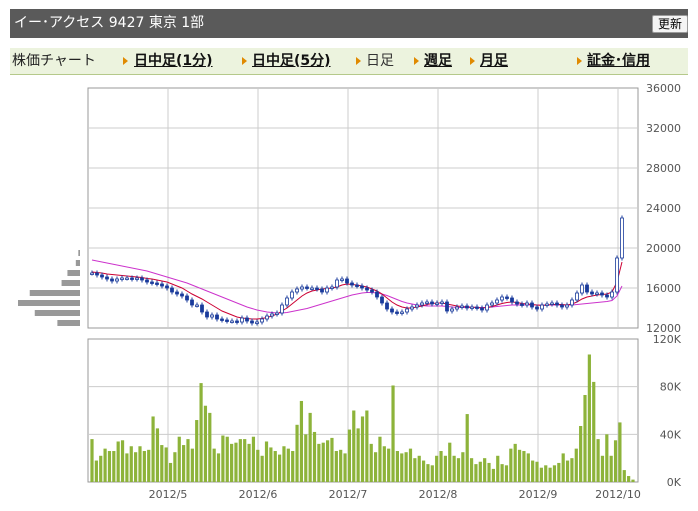 This screenshot has width=698, height=511. Describe the element at coordinates (109, 23) in the screenshot. I see `page-title: イー･アクセス 9427 東京 1部` at that location.